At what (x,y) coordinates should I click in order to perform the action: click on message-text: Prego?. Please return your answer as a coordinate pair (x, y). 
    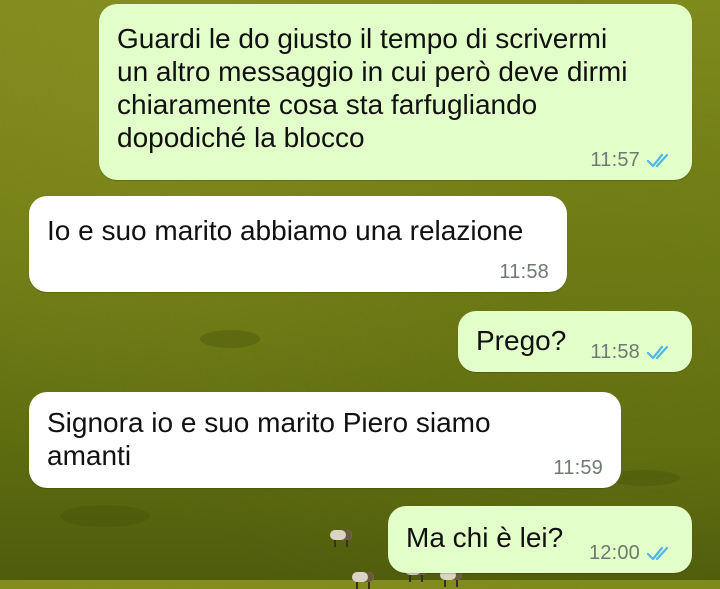
    Looking at the image, I should click on (521, 340).